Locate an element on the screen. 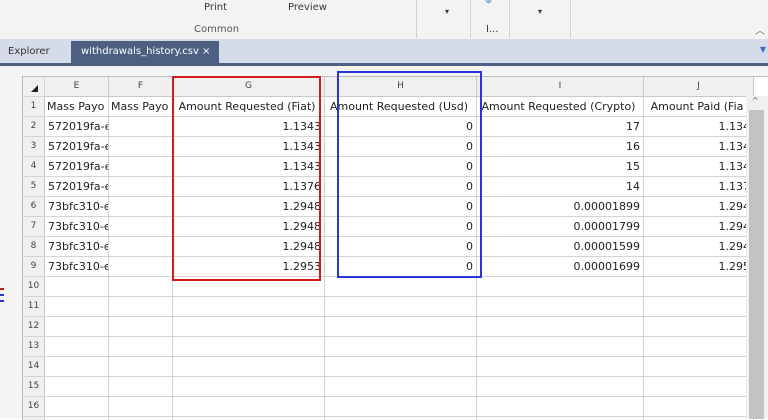 The width and height of the screenshot is (768, 420). print-button: Print is located at coordinates (215, 7).